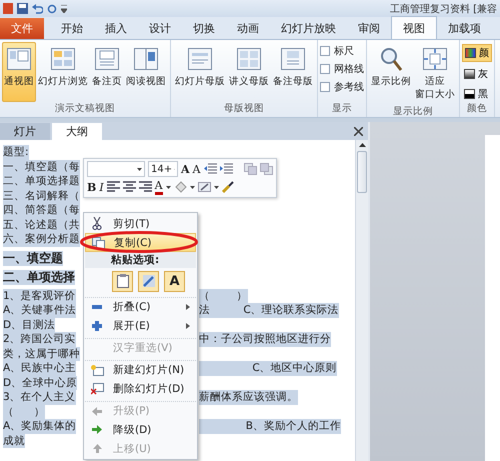 This screenshot has height=461, width=500. I want to click on outline-text: 类，这属于哪种, so click(41, 353).